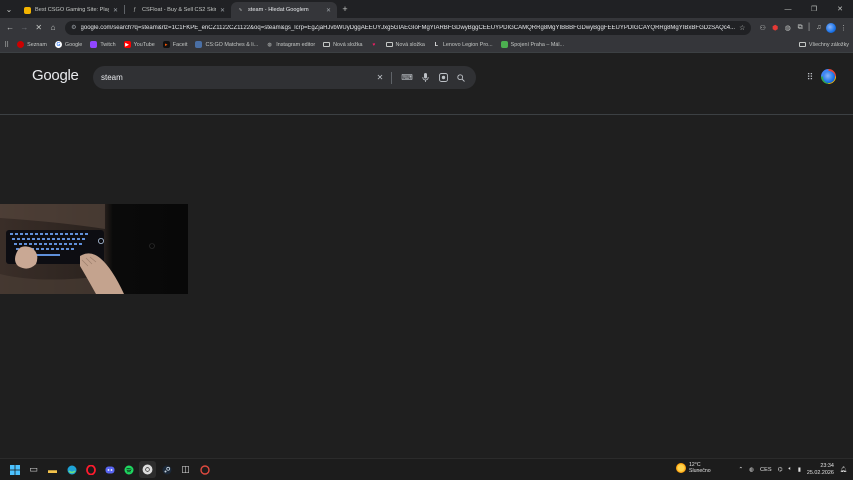  What do you see at coordinates (235, 77) in the screenshot?
I see `search-input: steam` at bounding box center [235, 77].